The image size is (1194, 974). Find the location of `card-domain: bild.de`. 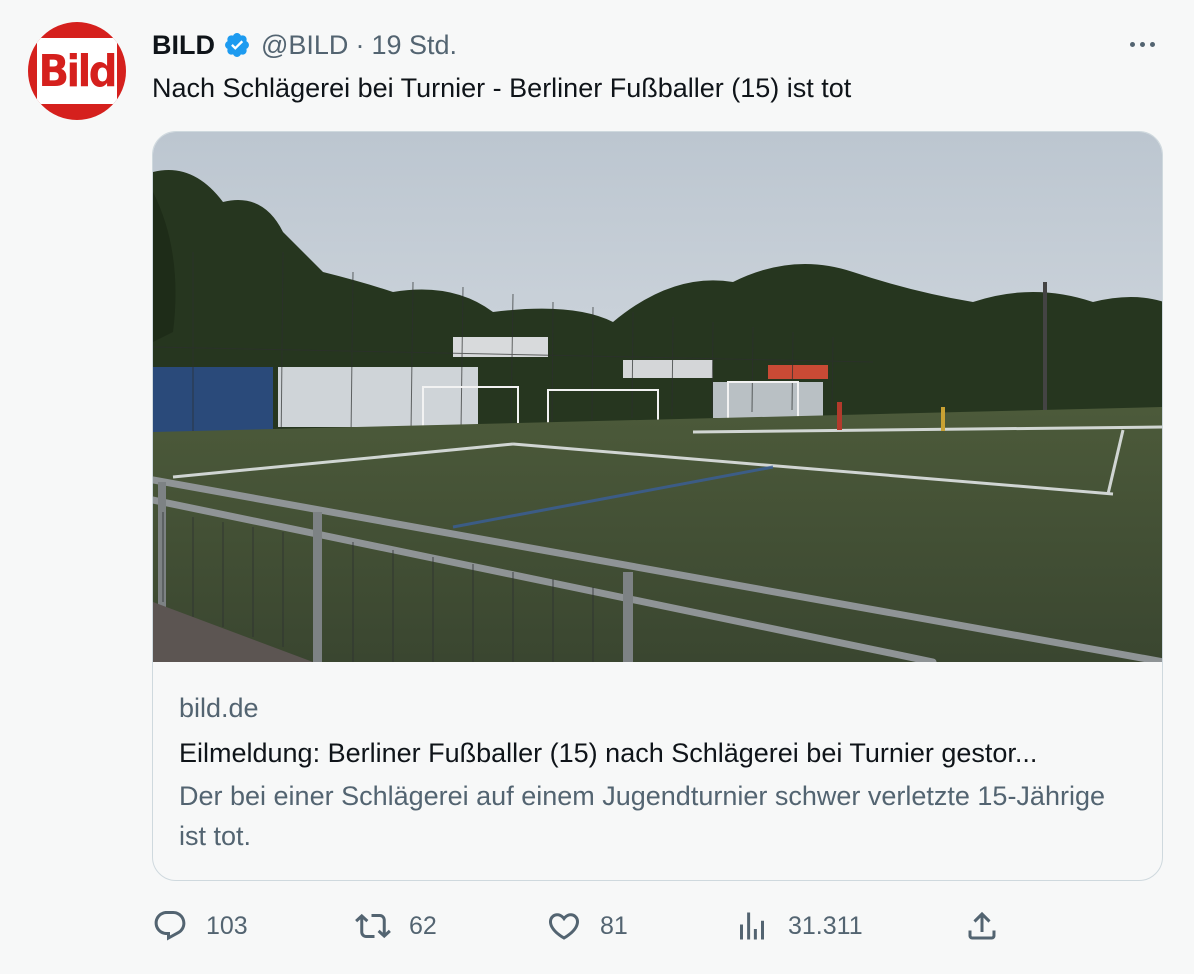

card-domain: bild.de is located at coordinates (657, 708).